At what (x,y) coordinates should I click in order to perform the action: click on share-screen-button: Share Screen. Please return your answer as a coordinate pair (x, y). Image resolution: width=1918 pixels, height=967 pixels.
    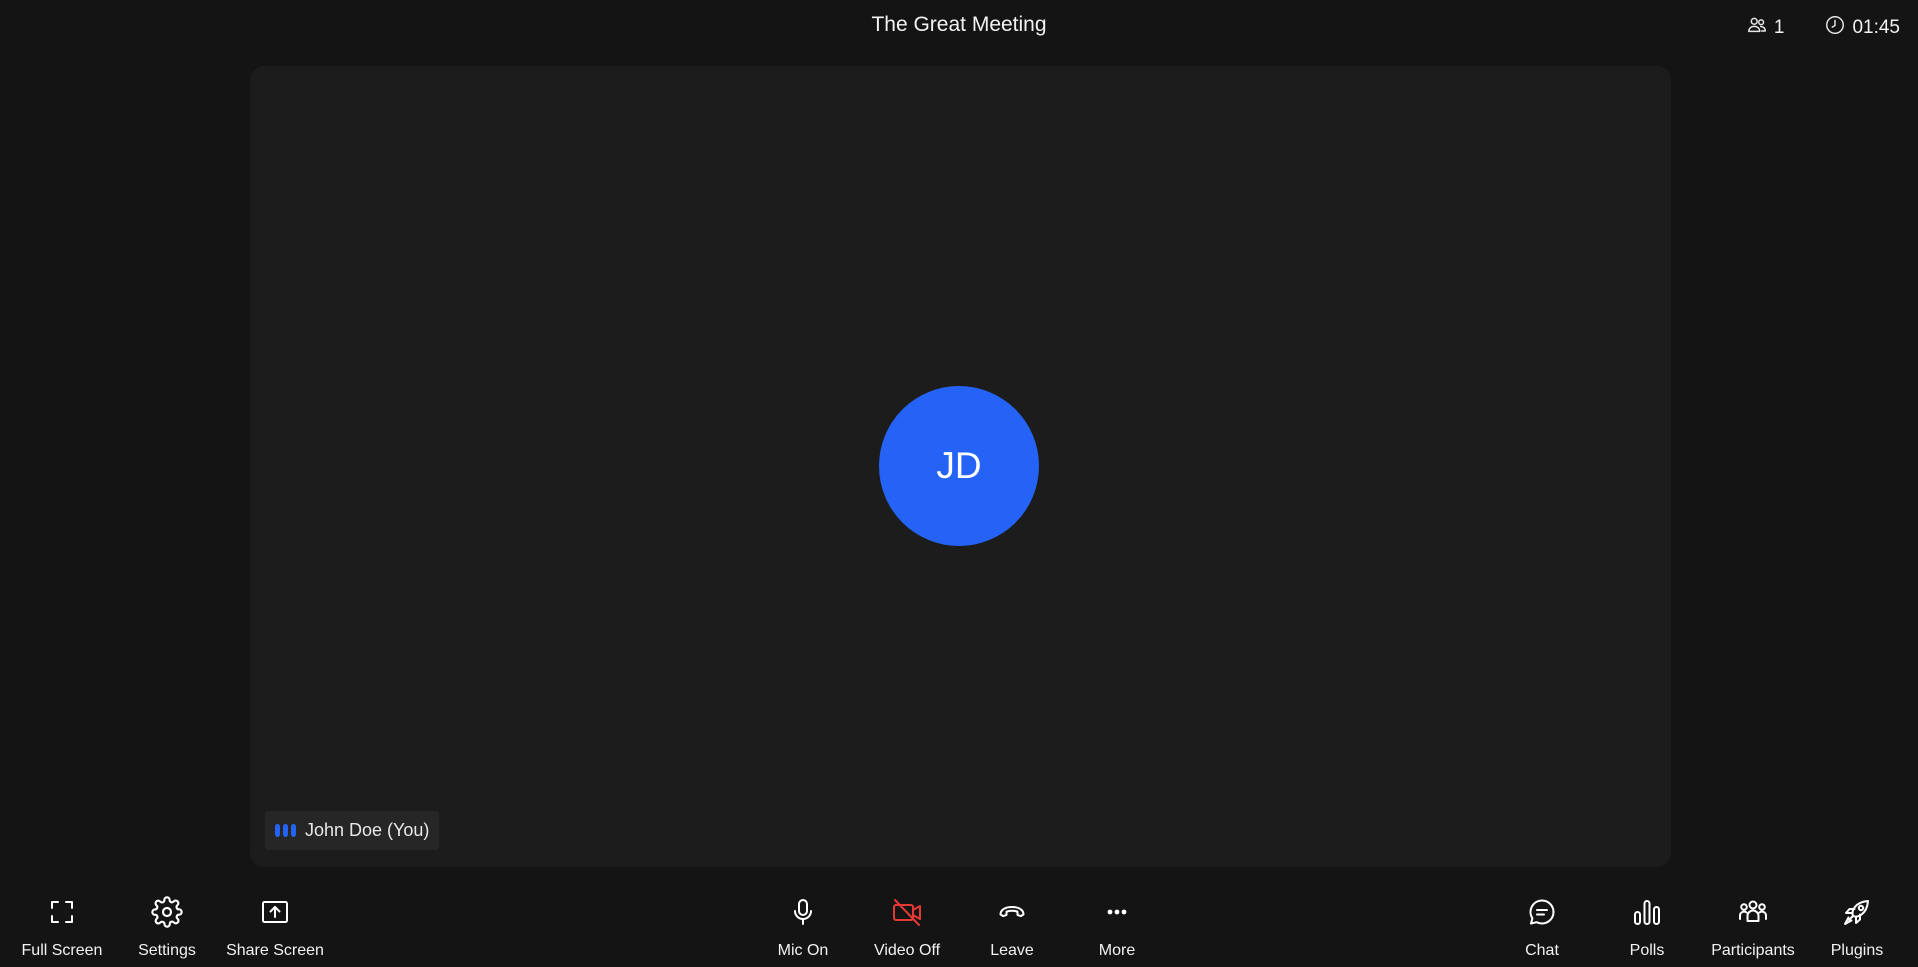
    Looking at the image, I should click on (275, 923).